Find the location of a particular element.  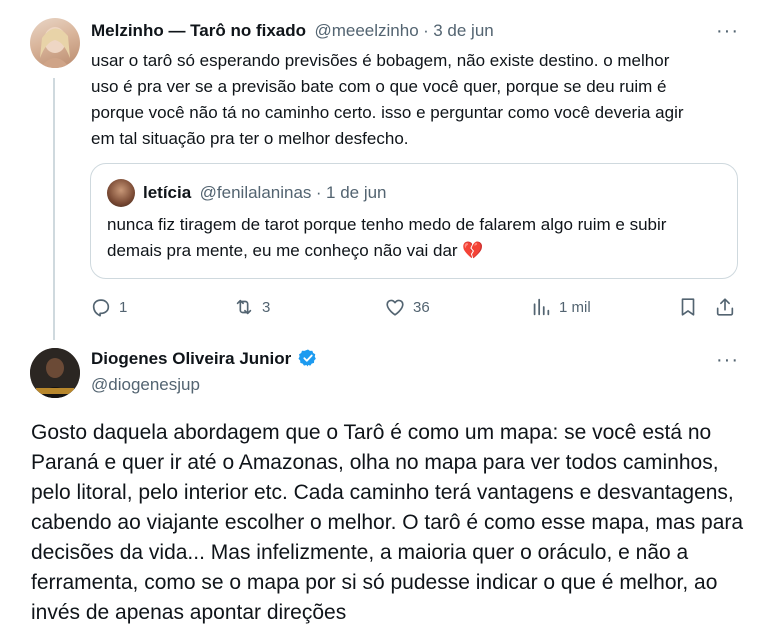

author-handle: @diogenesjup is located at coordinates (145, 385).